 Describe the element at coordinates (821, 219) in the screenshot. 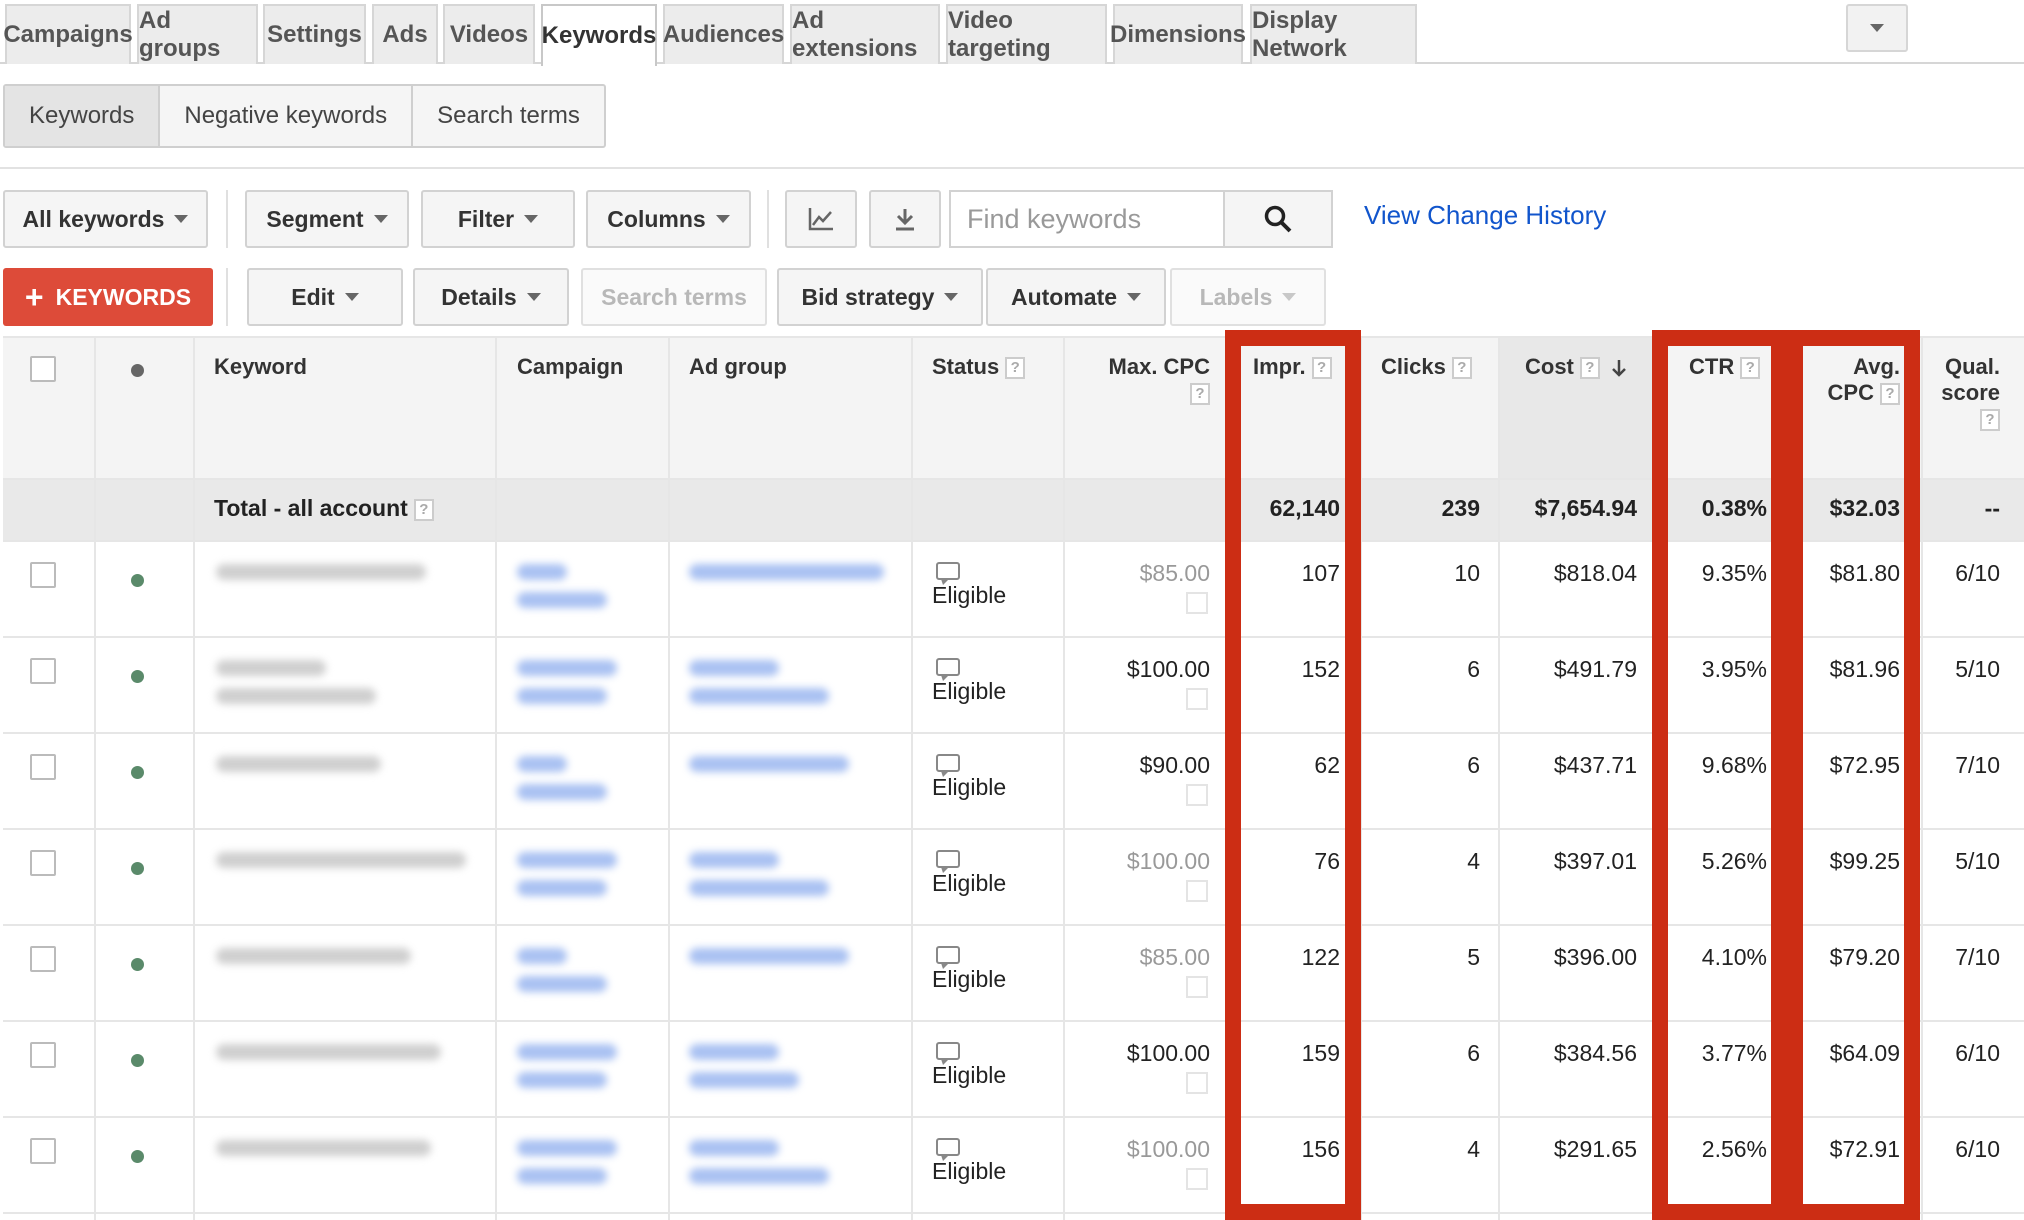

I see `chart-toggle-button` at that location.